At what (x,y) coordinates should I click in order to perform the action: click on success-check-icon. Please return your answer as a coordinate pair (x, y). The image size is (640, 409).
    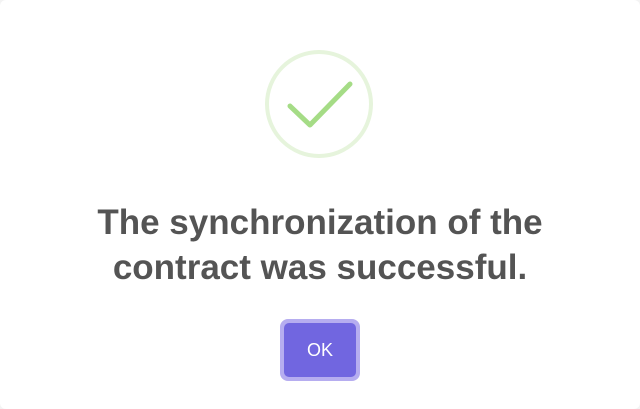
    Looking at the image, I should click on (319, 104).